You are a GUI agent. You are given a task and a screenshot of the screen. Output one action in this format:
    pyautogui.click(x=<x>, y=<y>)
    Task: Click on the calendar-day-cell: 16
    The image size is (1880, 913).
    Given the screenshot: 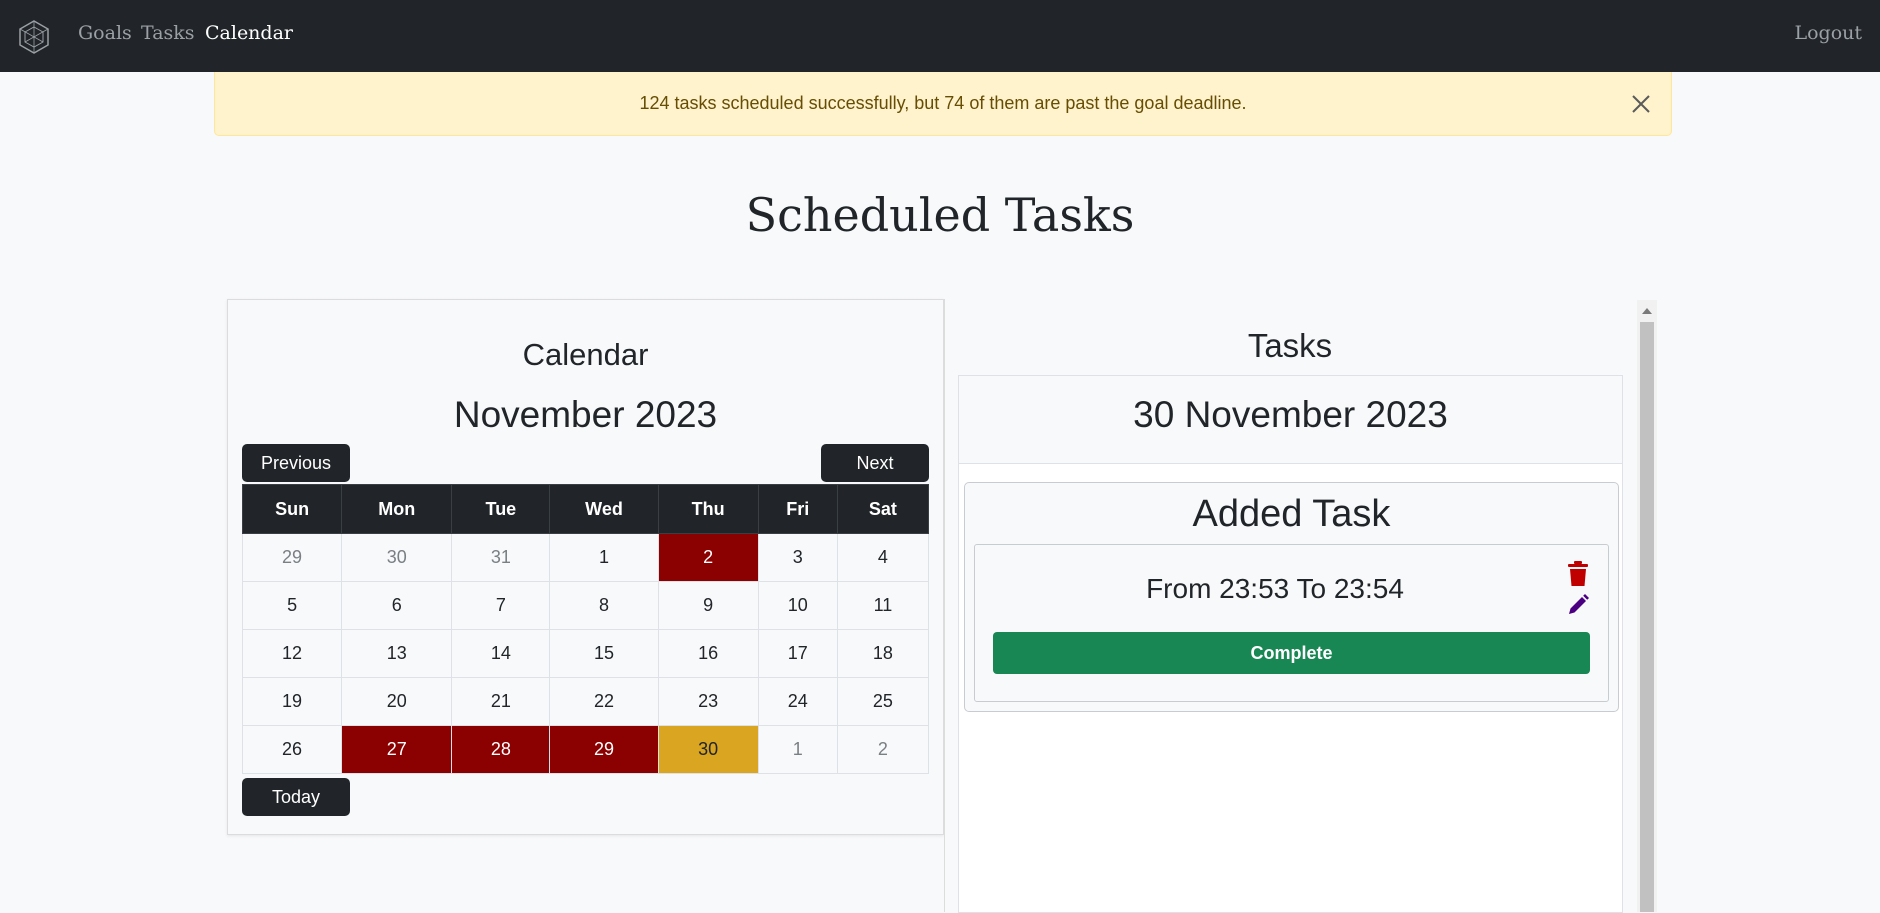 What is the action you would take?
    pyautogui.click(x=708, y=653)
    